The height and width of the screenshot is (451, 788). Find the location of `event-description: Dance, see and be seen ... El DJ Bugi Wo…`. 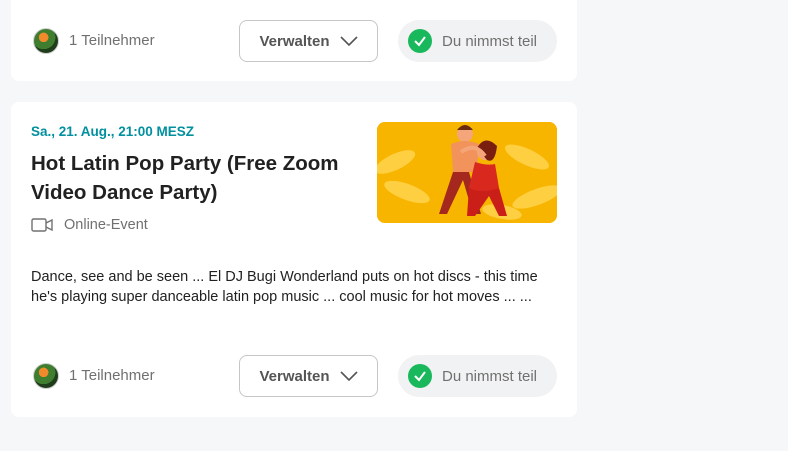

event-description: Dance, see and be seen ... El DJ Bugi Wo… is located at coordinates (284, 287).